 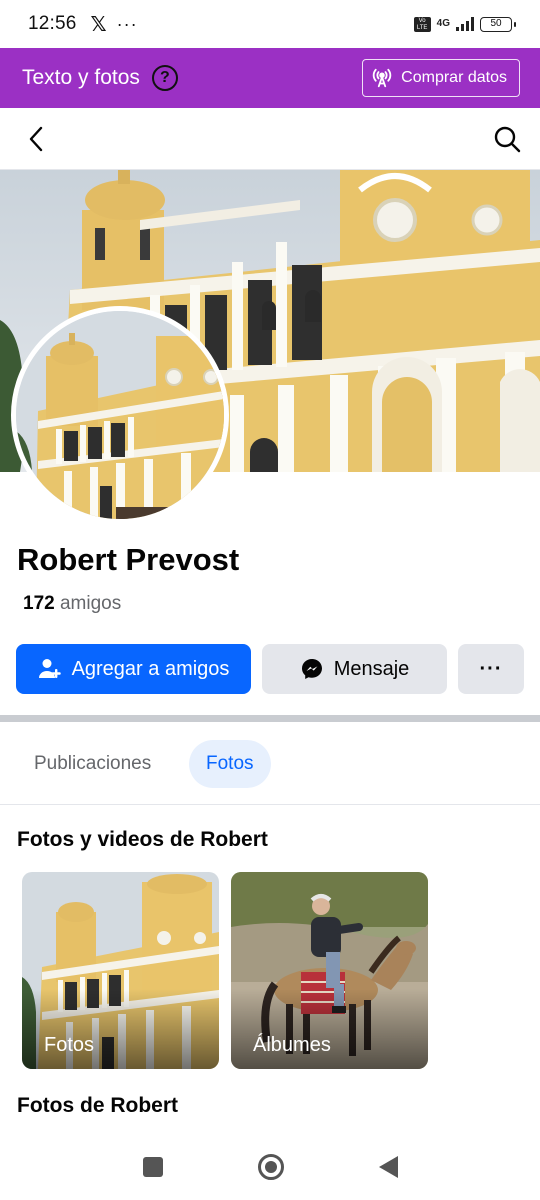 What do you see at coordinates (388, 1167) in the screenshot?
I see `system-back-button` at bounding box center [388, 1167].